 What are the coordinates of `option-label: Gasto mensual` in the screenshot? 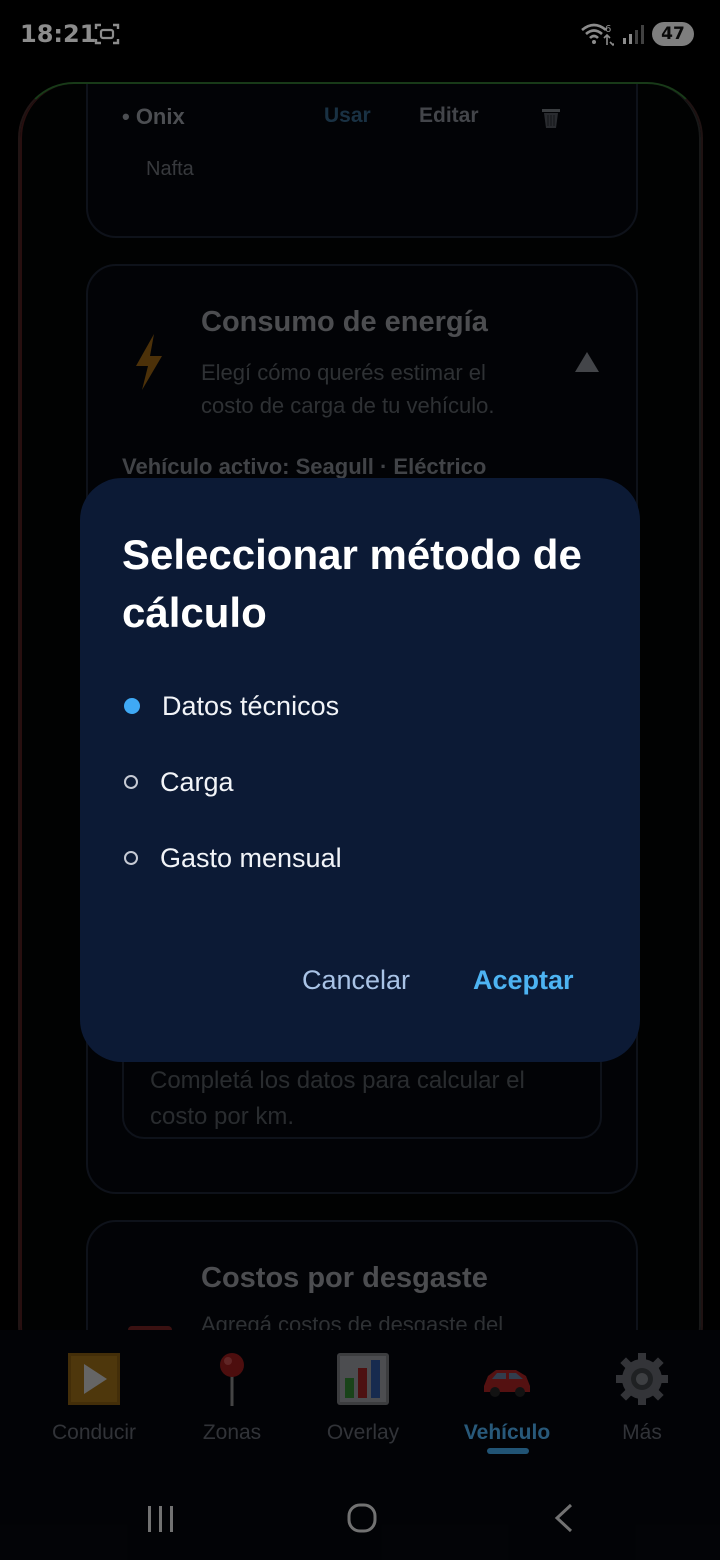 It's located at (251, 857).